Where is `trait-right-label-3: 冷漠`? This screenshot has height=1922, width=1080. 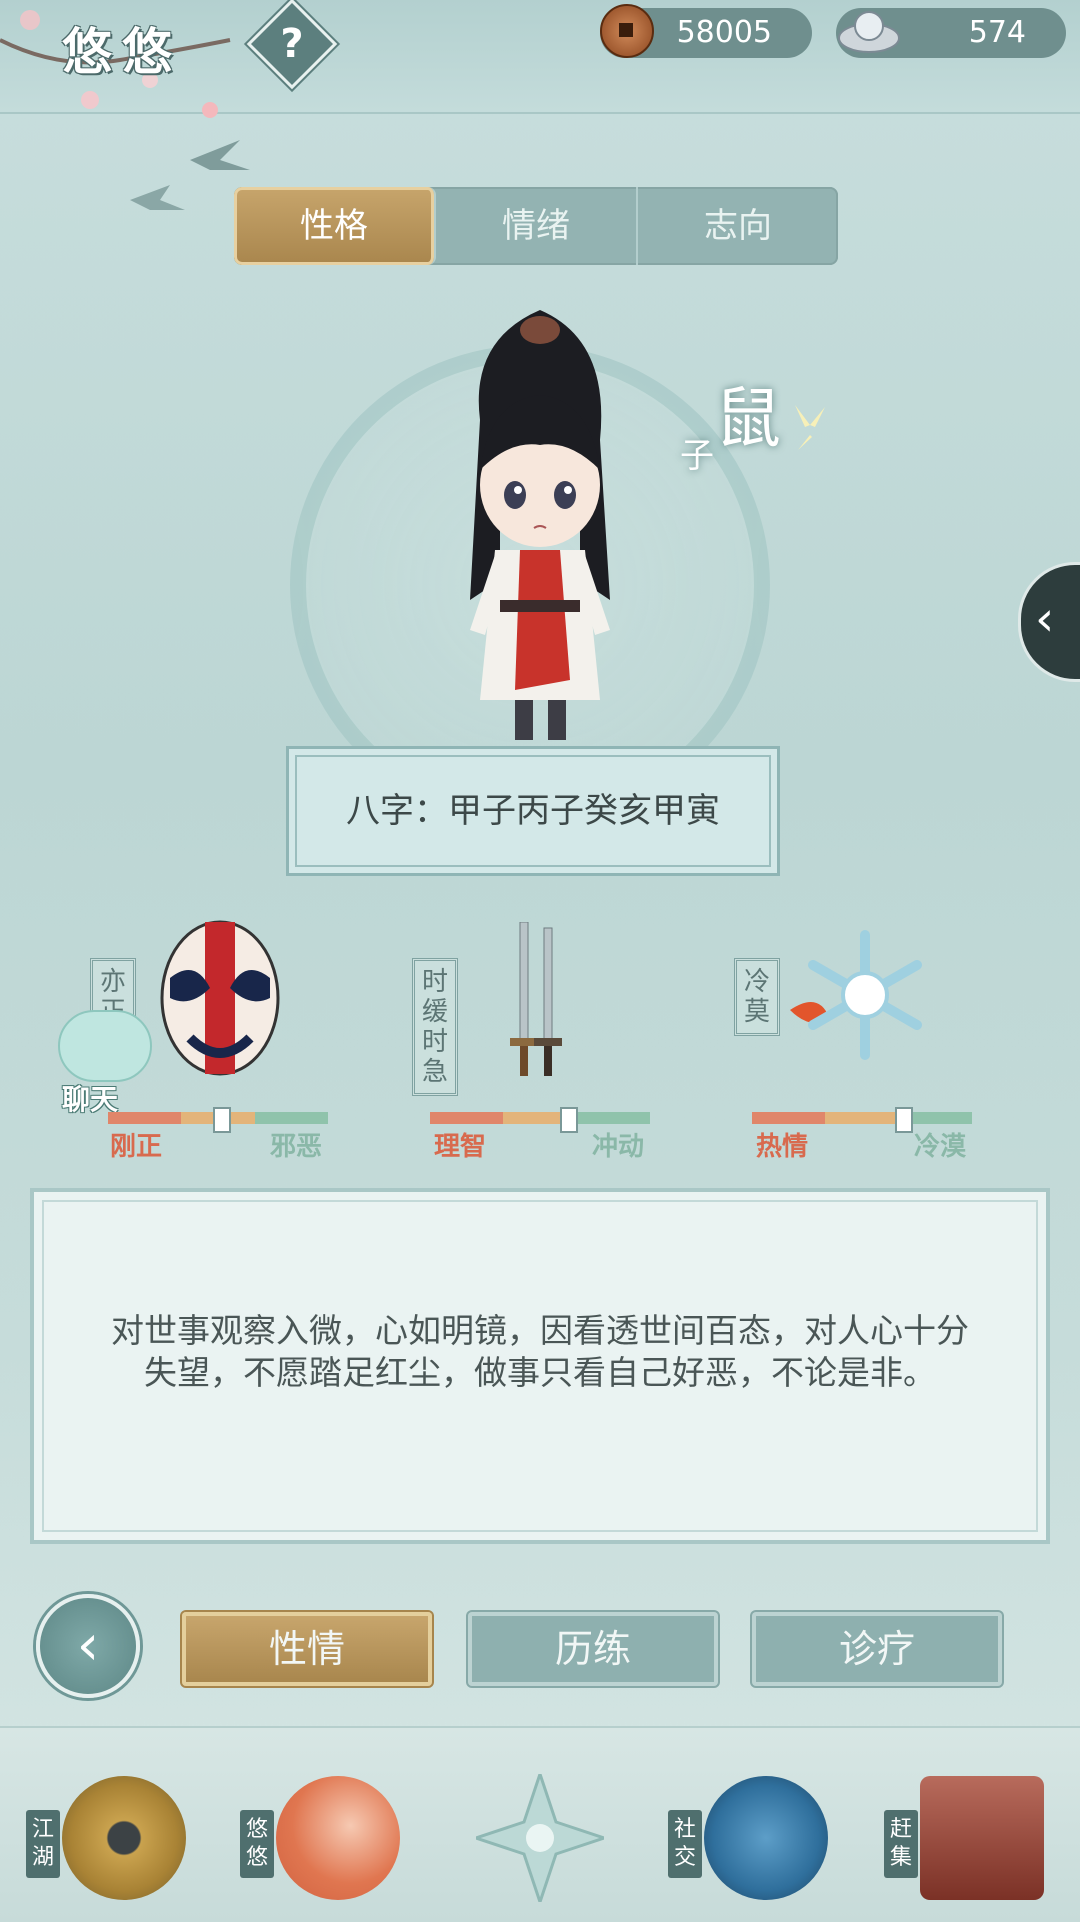 trait-right-label-3: 冷漠 is located at coordinates (940, 1147).